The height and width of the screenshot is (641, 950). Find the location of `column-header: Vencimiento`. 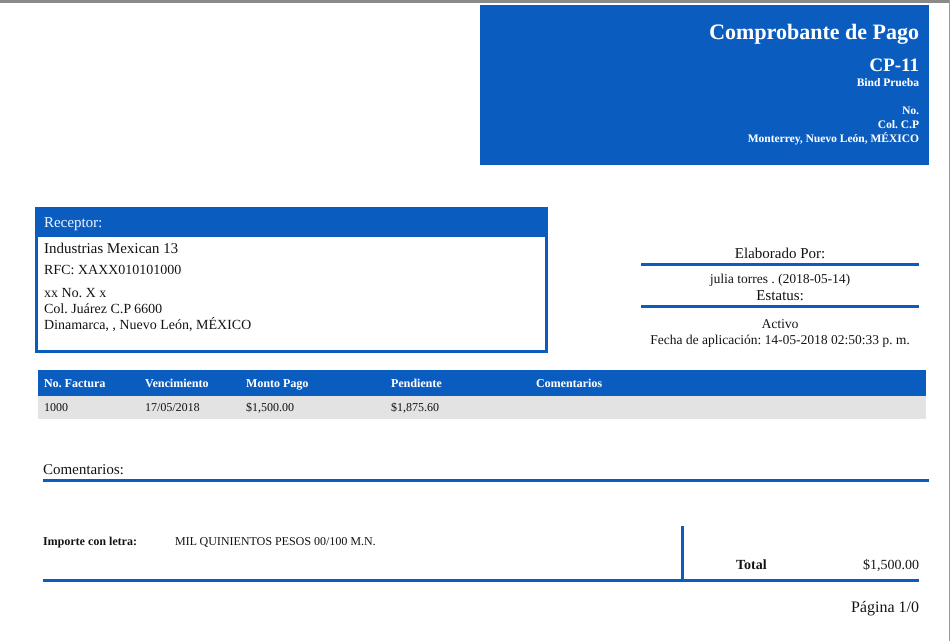

column-header: Vencimiento is located at coordinates (189, 383).